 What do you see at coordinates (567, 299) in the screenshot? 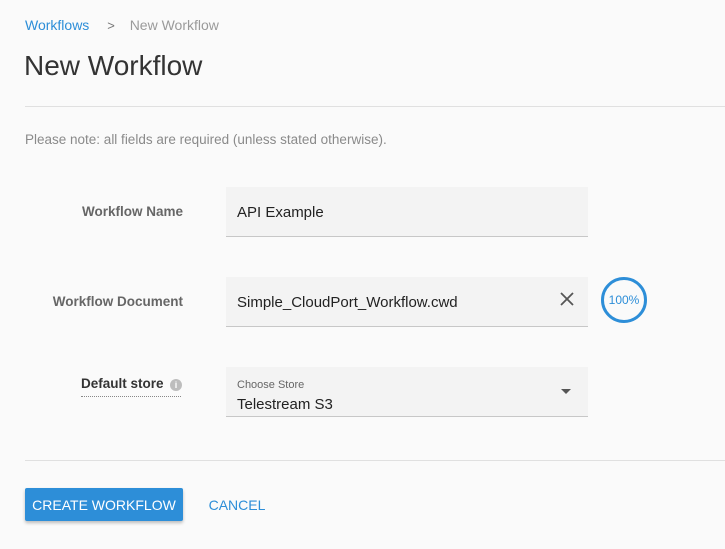
I see `close-icon` at bounding box center [567, 299].